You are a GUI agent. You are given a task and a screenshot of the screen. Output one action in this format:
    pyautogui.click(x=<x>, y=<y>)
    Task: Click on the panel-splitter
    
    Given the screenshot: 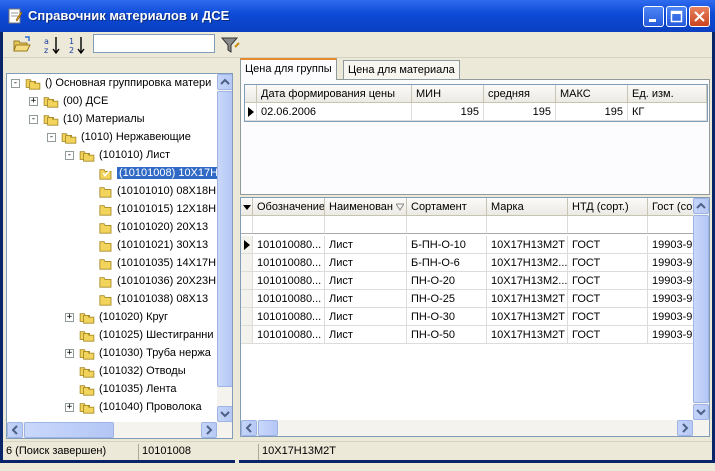 What is the action you would take?
    pyautogui.click(x=237, y=272)
    